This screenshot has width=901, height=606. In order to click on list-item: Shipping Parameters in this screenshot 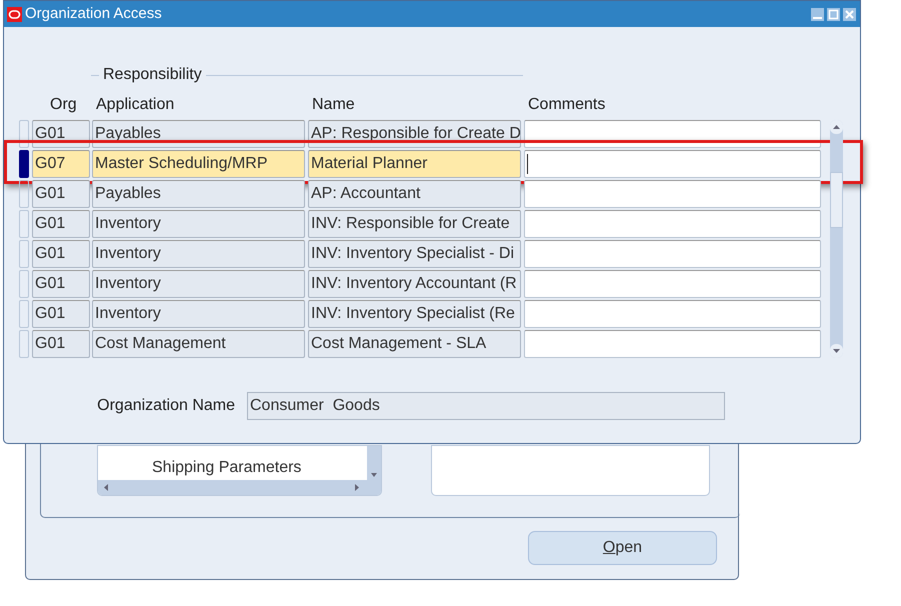, I will do `click(227, 468)`.